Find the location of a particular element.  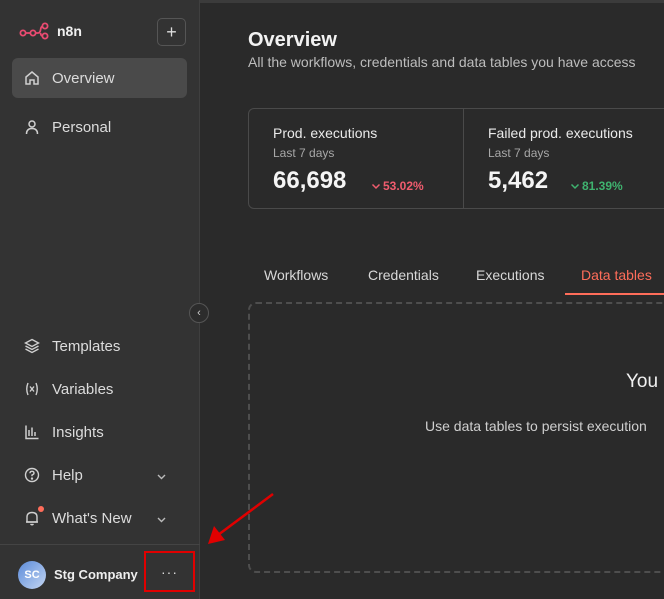

sidebar-item-label: Templates is located at coordinates (86, 346).